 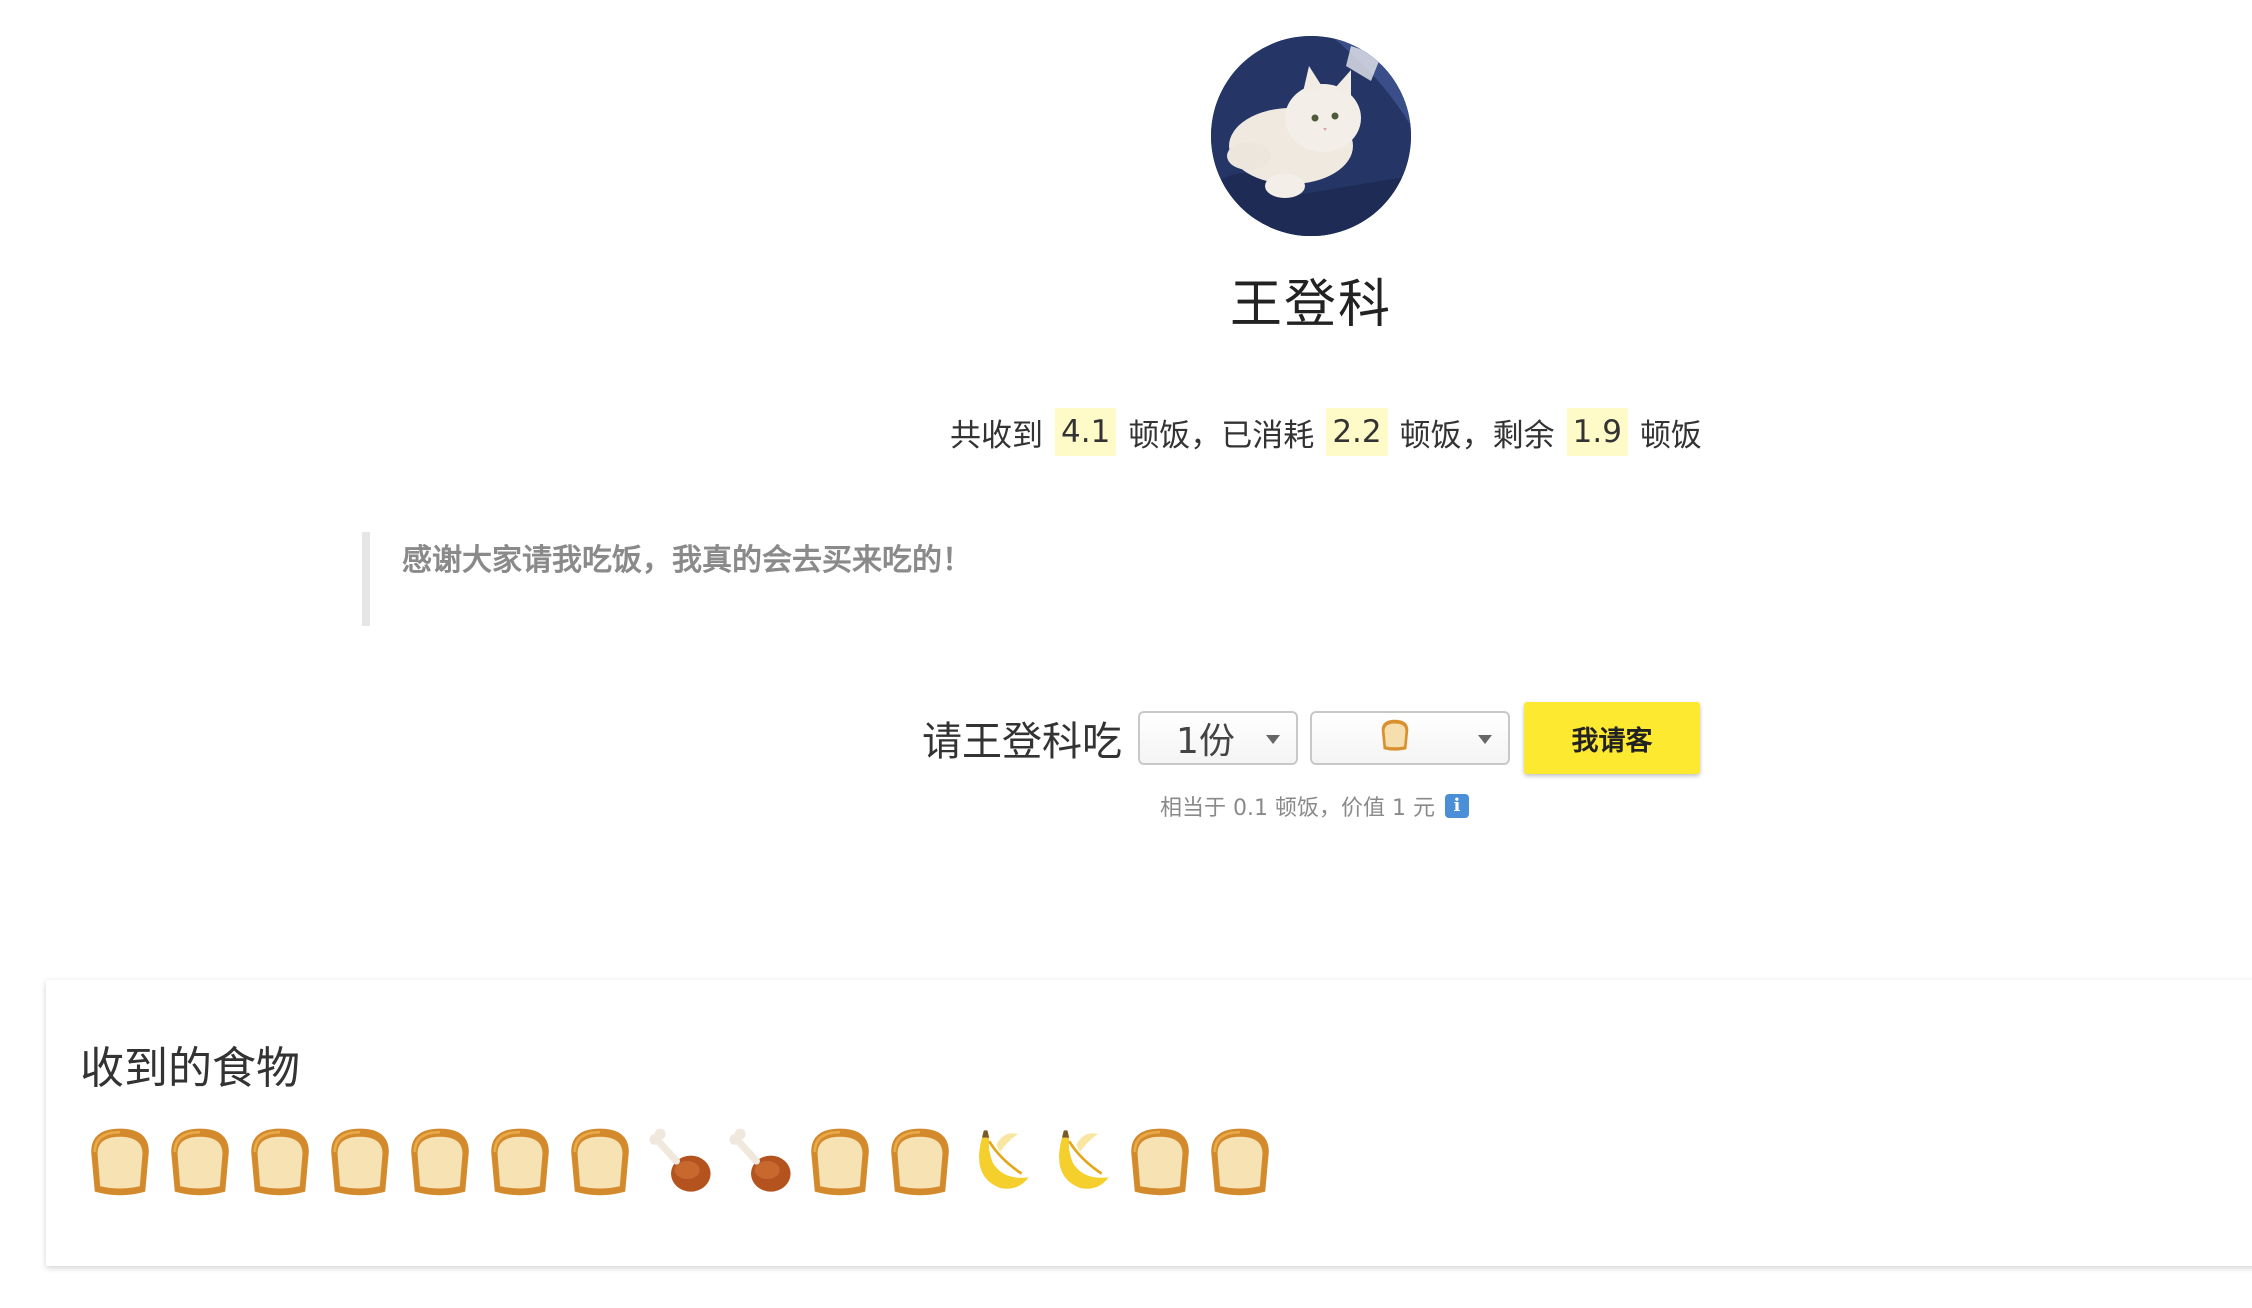 I want to click on thanks-quote: 感谢大家请我吃饭，我真的会去买来吃的！, so click(x=667, y=579).